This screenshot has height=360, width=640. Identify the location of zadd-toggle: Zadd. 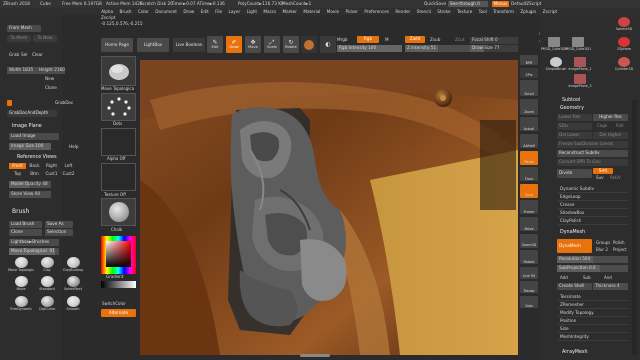
(415, 39).